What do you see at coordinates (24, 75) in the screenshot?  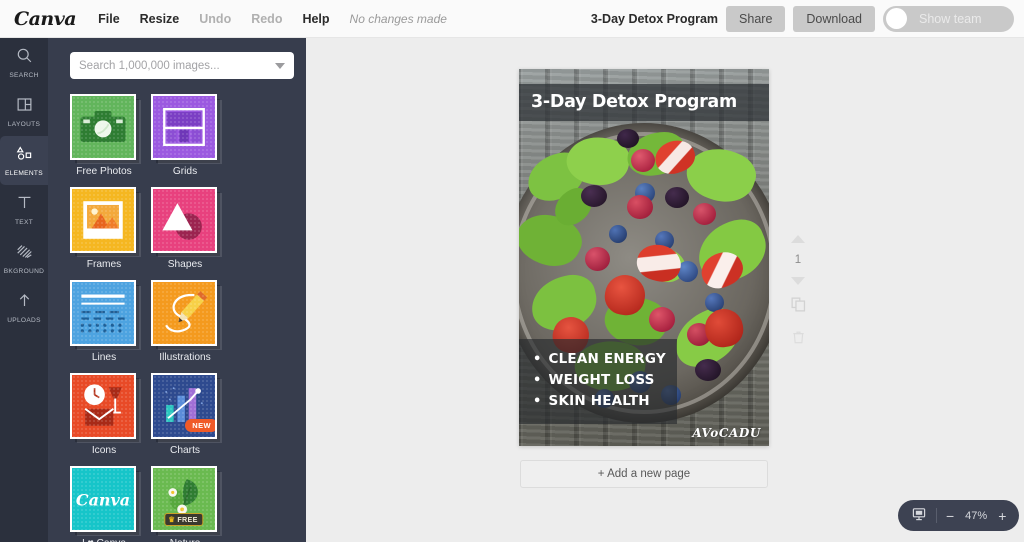 I see `sidebar-label-search: SEARCH` at bounding box center [24, 75].